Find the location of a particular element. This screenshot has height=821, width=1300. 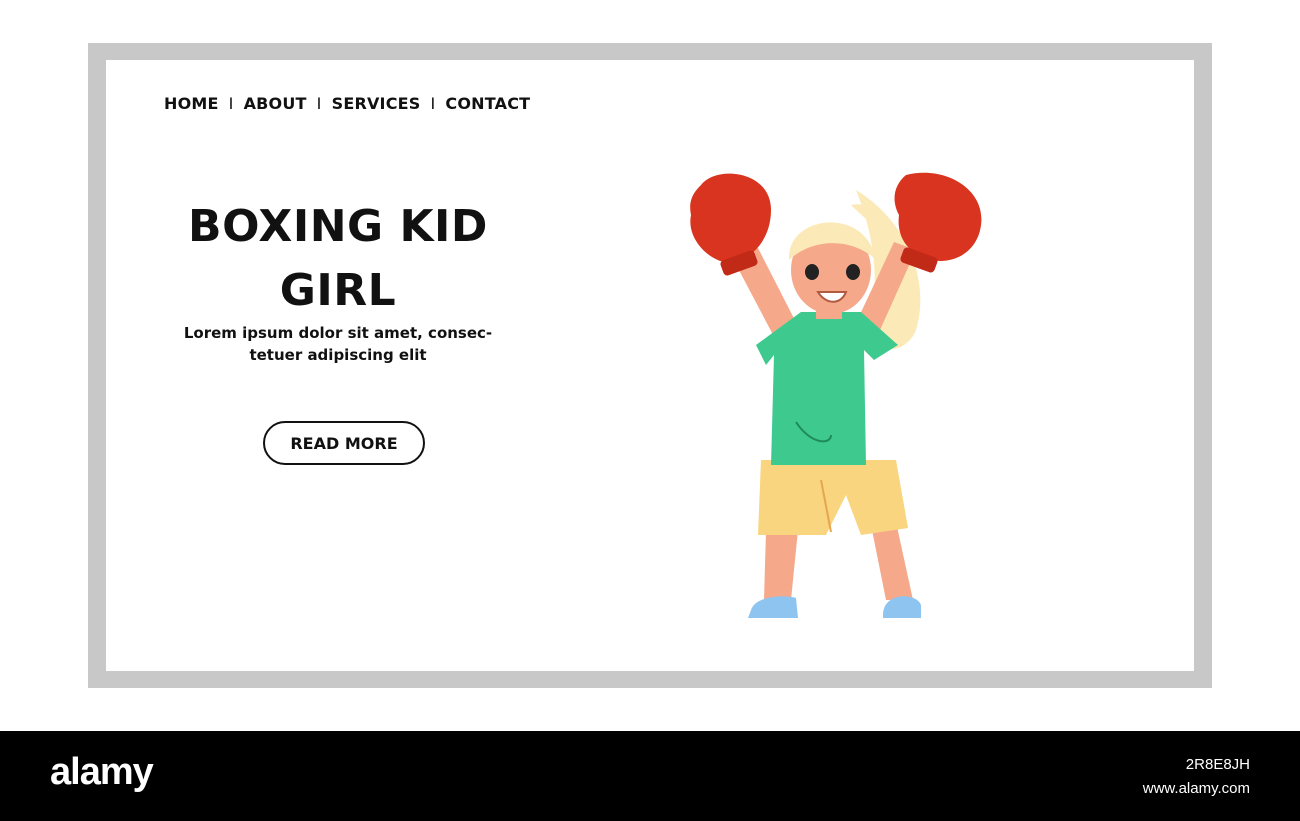

hero-title-line: BOXING KID is located at coordinates (338, 226).